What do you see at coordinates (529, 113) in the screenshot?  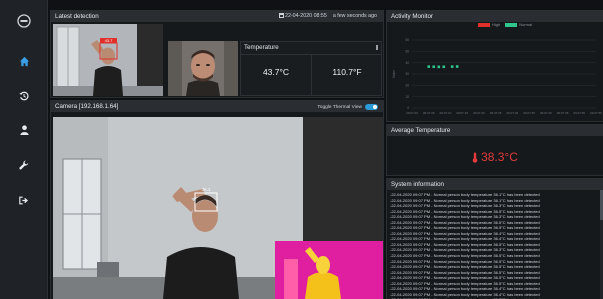 I see `x-tick-label: 09:07:35` at bounding box center [529, 113].